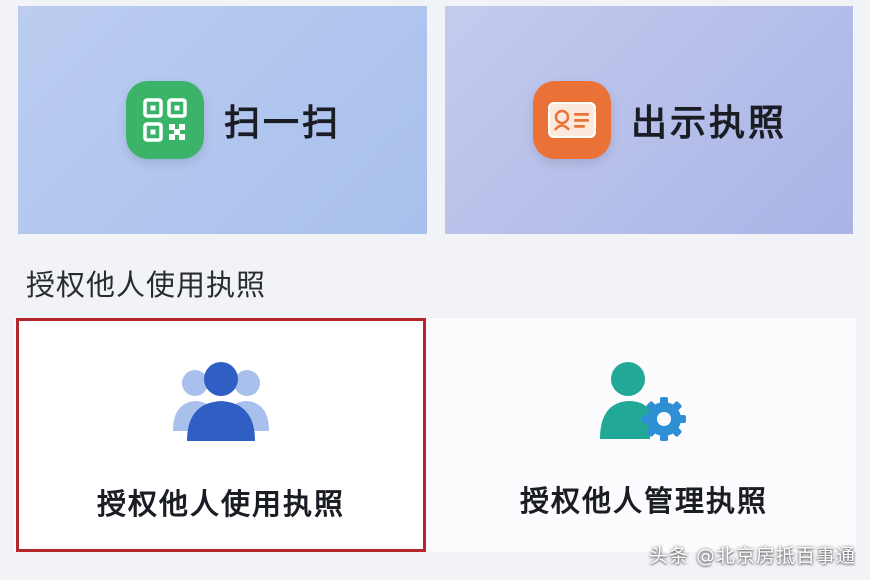 Image resolution: width=870 pixels, height=580 pixels. Describe the element at coordinates (221, 401) in the screenshot. I see `users-group-icon` at that location.